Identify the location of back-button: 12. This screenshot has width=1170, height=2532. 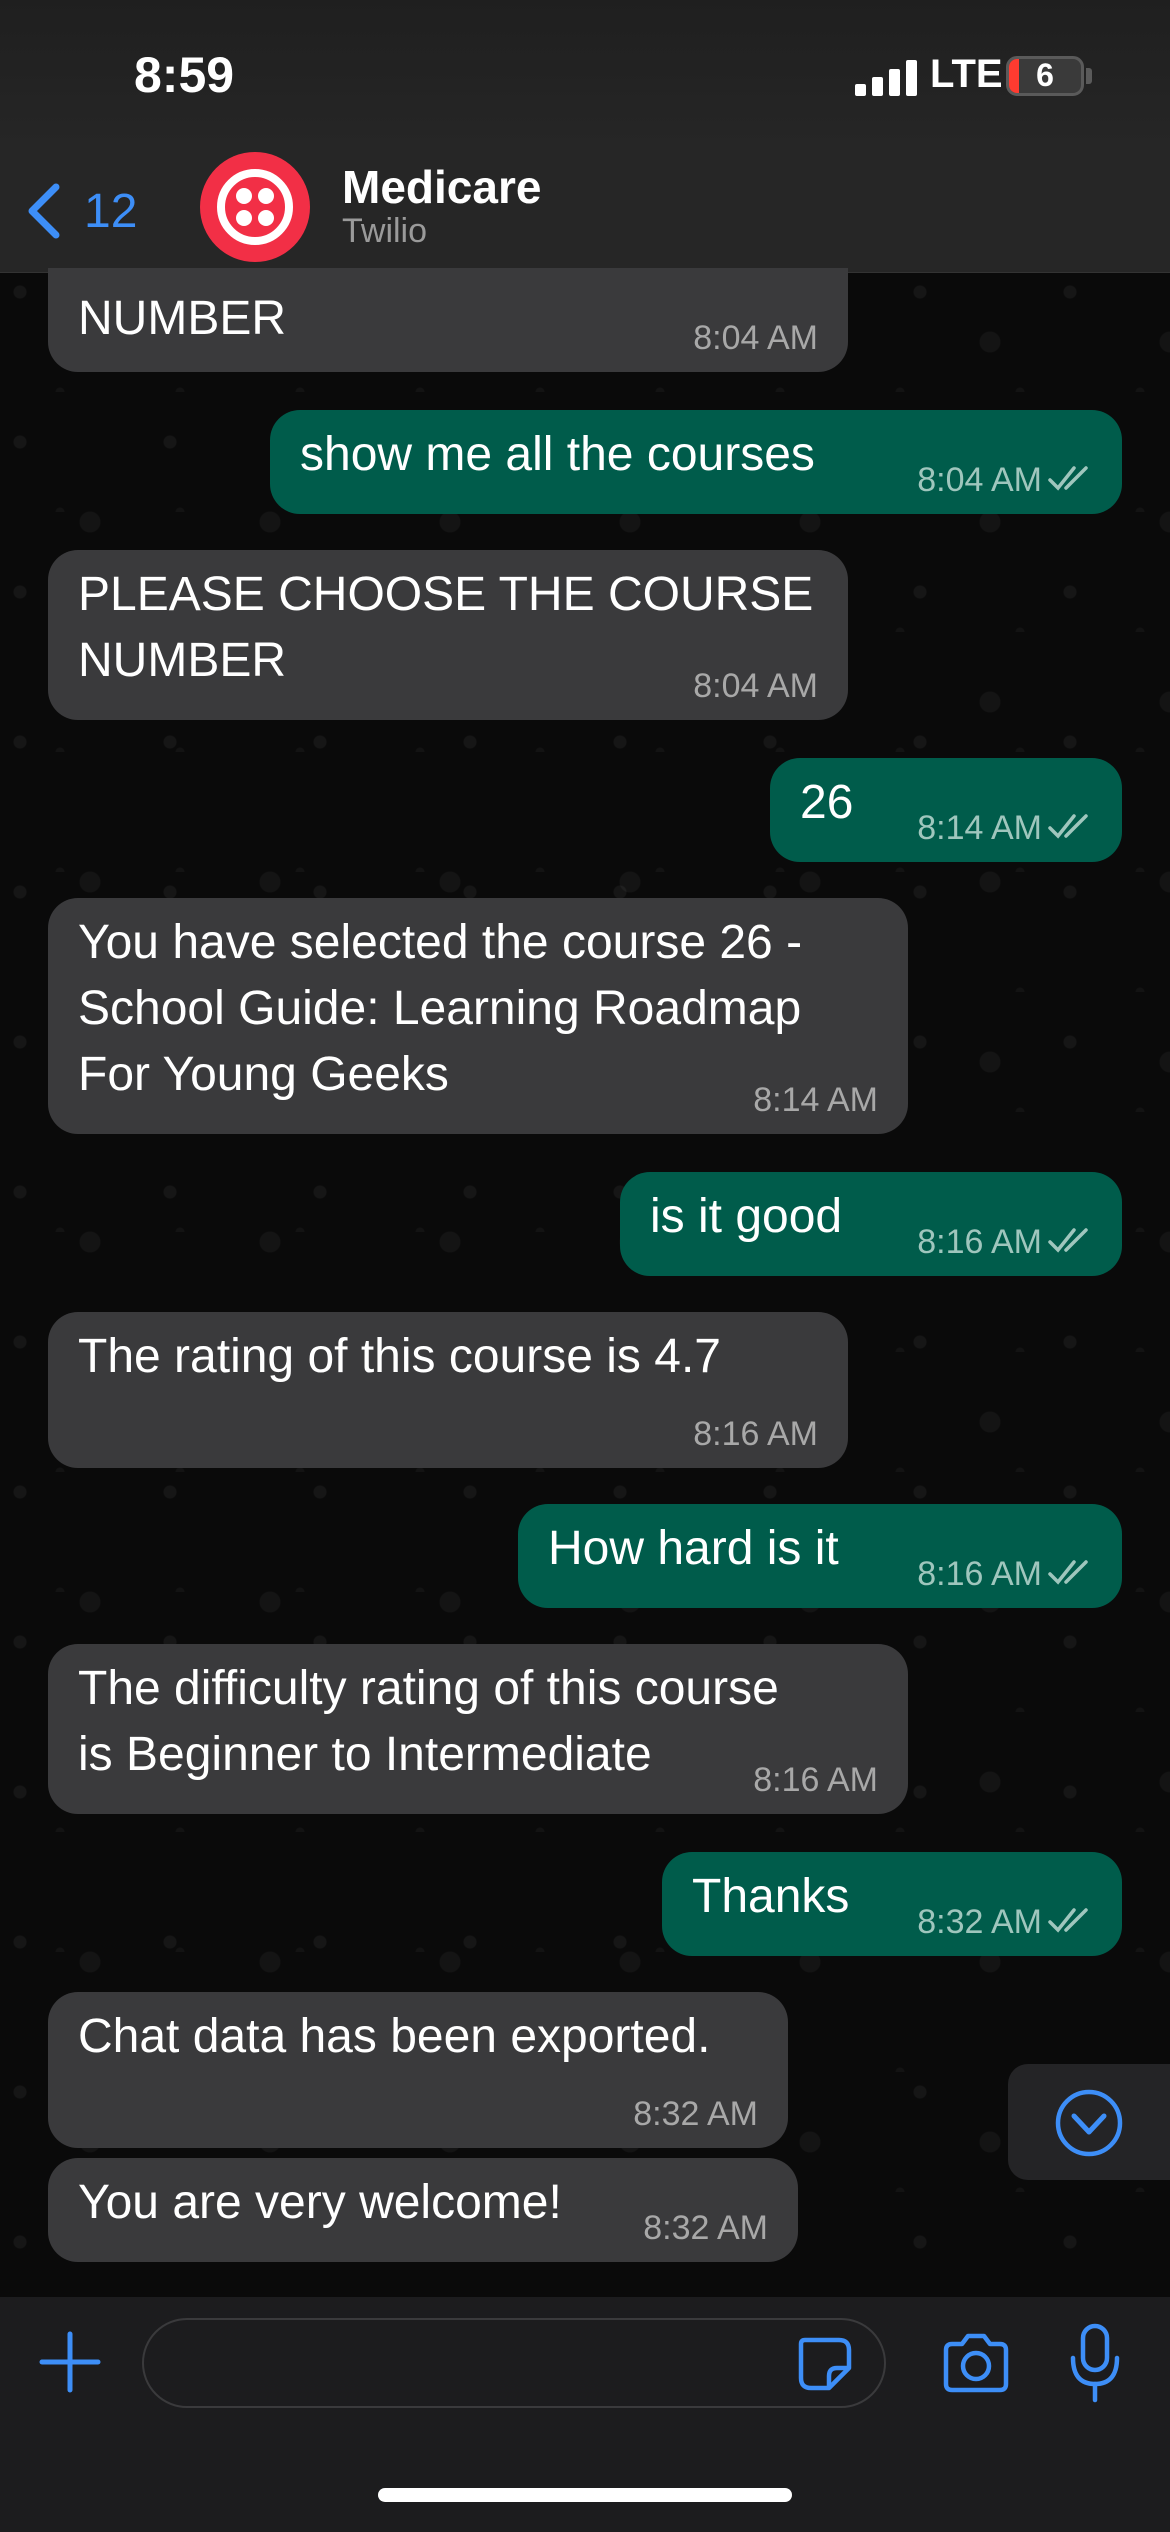
(80, 211).